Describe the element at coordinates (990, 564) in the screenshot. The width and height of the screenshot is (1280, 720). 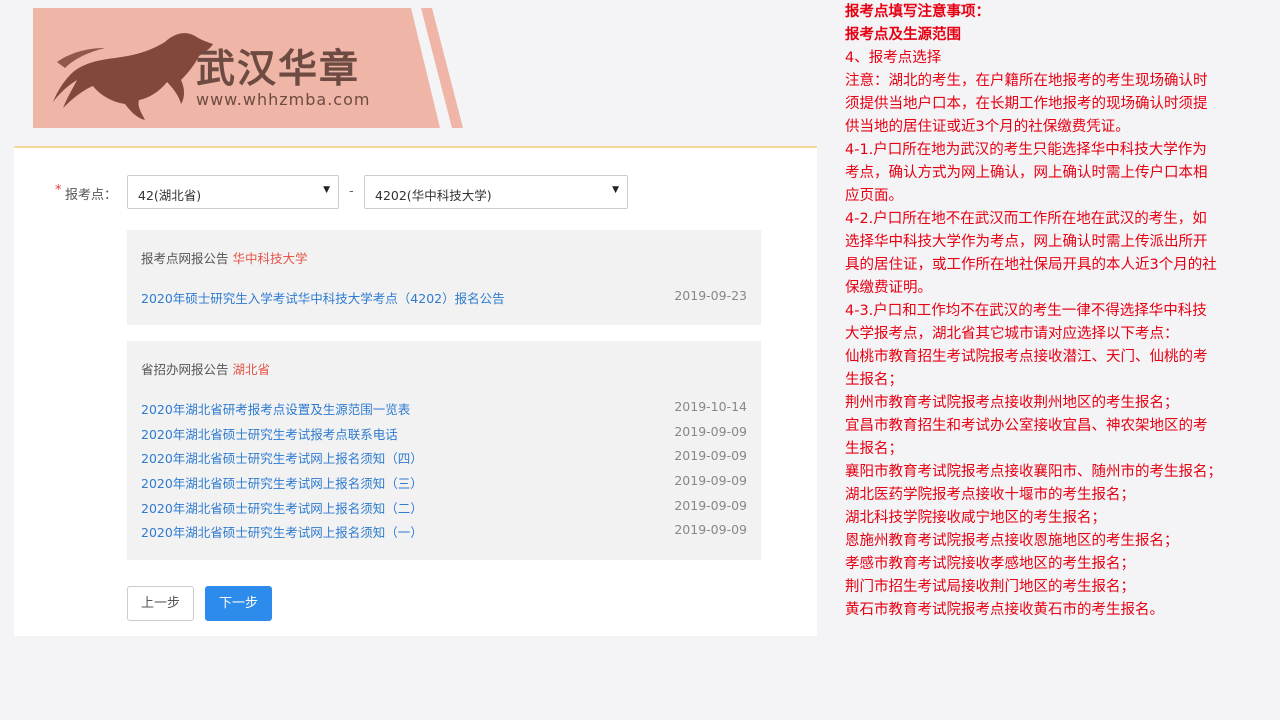
I see `notes-line: 孝感市教育考试院接收孝感地区的考生报名；` at that location.